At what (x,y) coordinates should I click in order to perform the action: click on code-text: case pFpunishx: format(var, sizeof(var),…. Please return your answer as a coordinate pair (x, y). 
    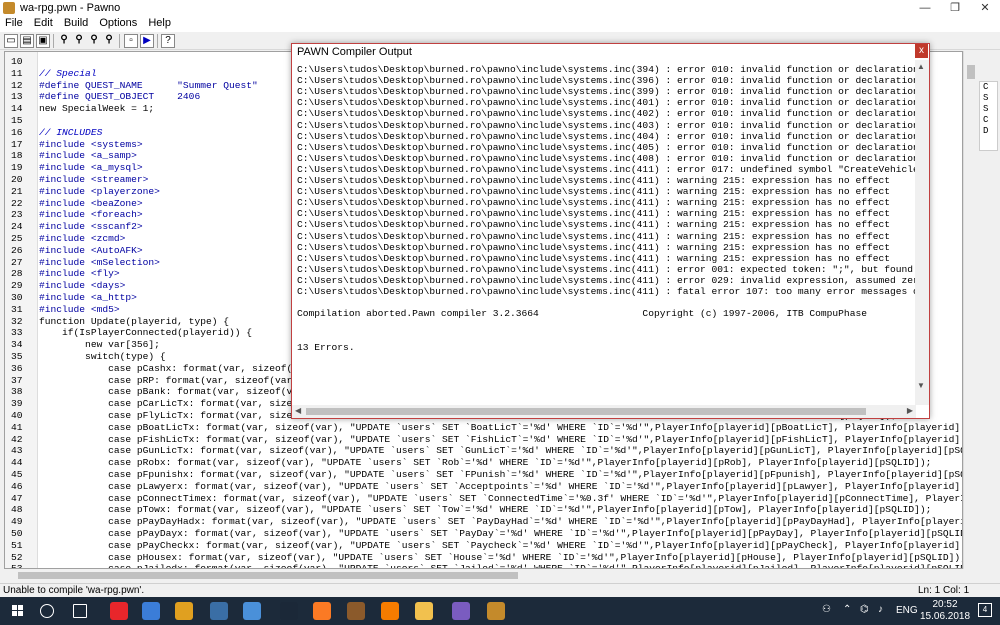
    Looking at the image, I should click on (501, 474).